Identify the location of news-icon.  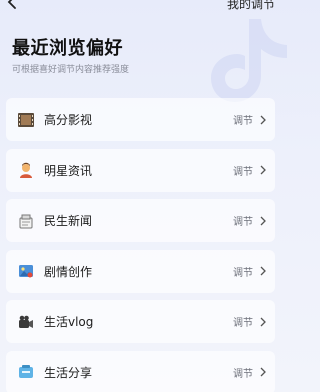
(26, 221).